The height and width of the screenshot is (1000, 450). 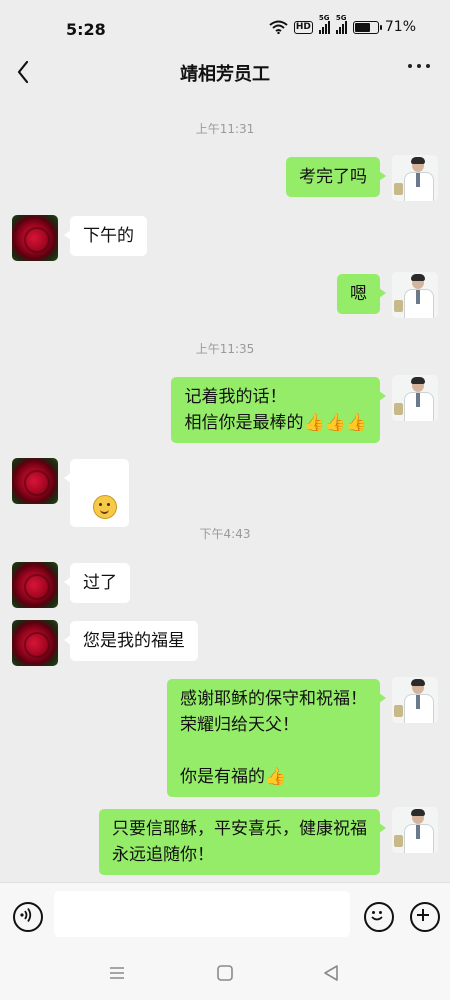 I want to click on back-nav-icon, so click(x=331, y=973).